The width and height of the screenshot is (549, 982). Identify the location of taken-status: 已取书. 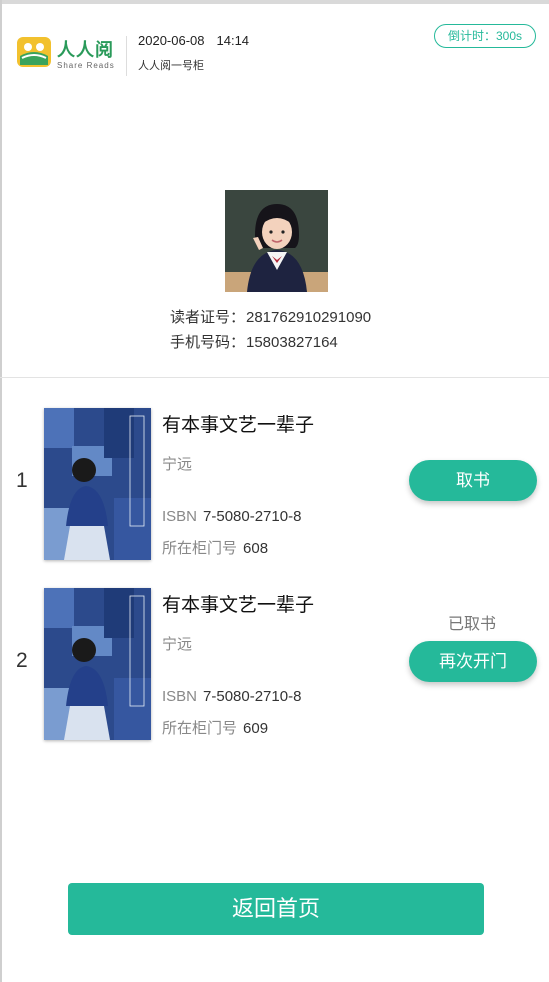
(472, 624).